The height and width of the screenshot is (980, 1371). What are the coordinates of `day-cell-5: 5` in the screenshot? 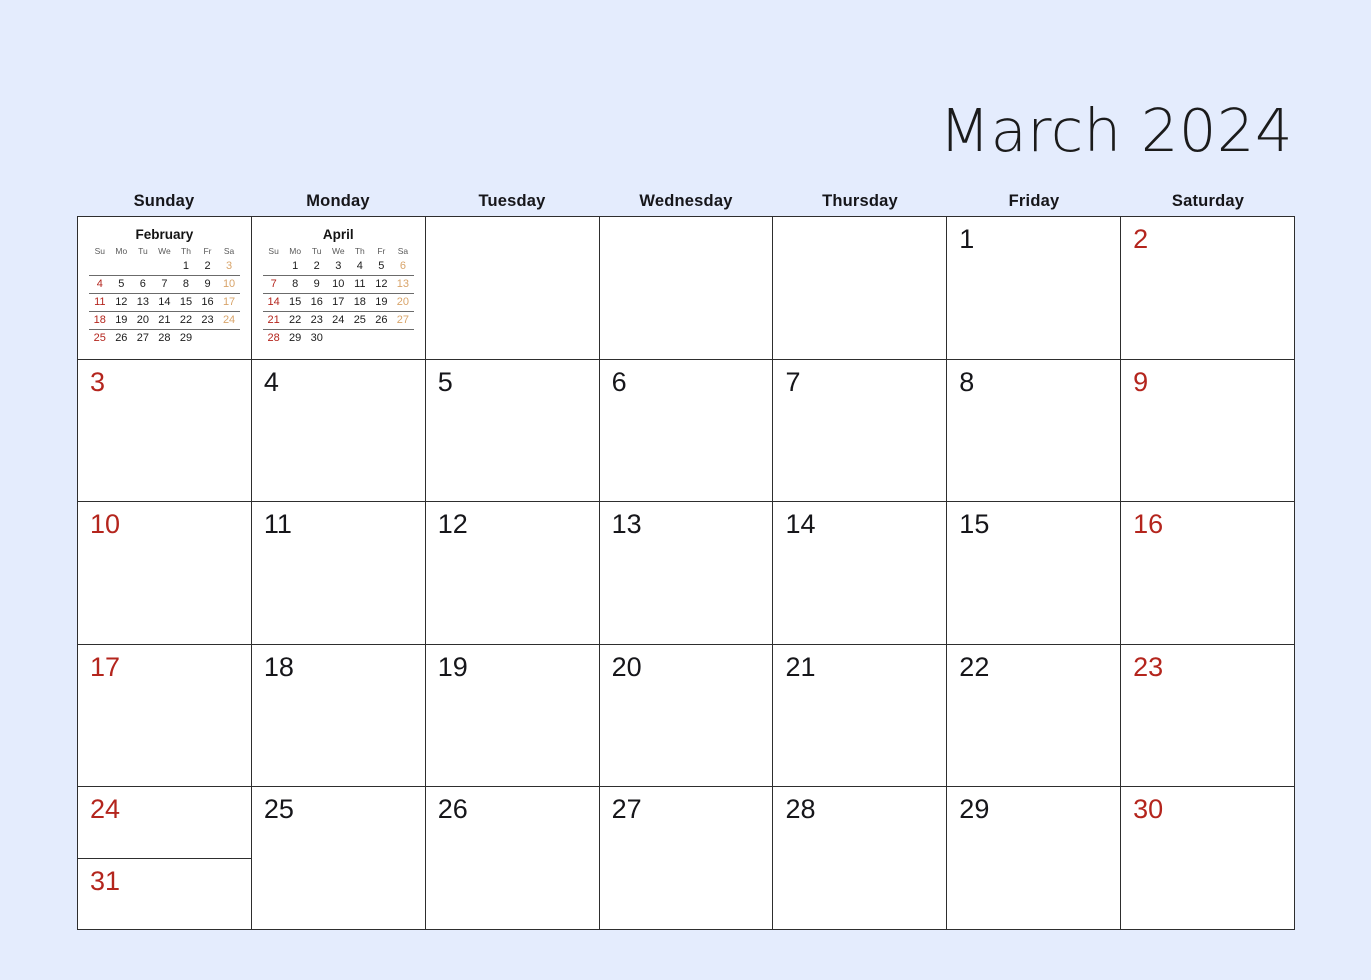 It's located at (512, 430).